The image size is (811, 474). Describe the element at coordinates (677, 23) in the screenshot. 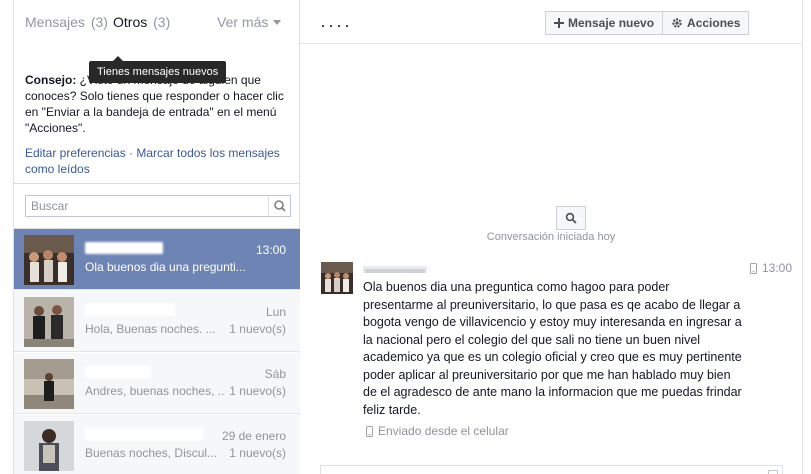

I see `gear-icon` at that location.